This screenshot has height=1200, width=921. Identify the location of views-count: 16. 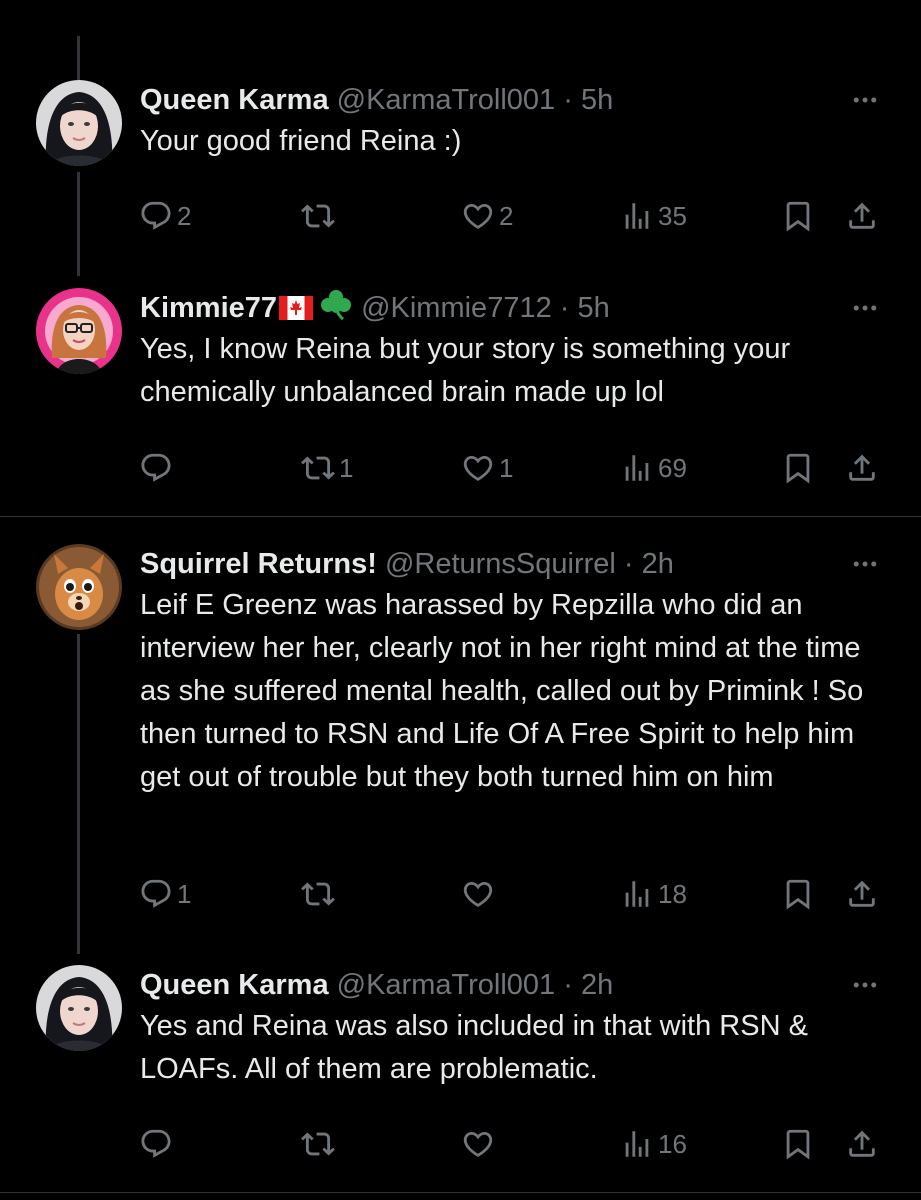
(672, 1143).